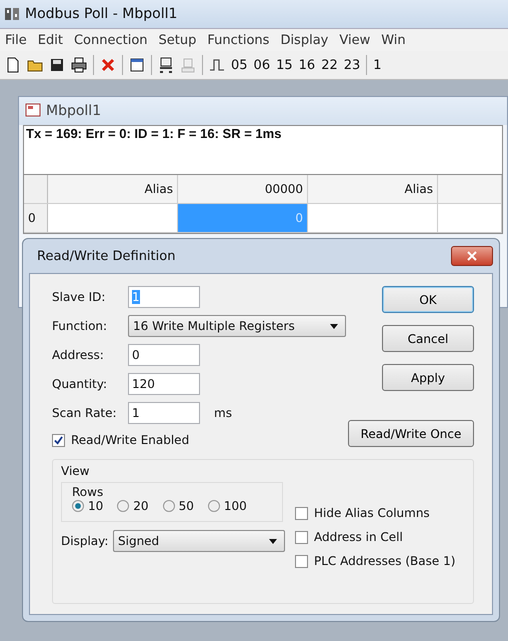  I want to click on close-button, so click(472, 256).